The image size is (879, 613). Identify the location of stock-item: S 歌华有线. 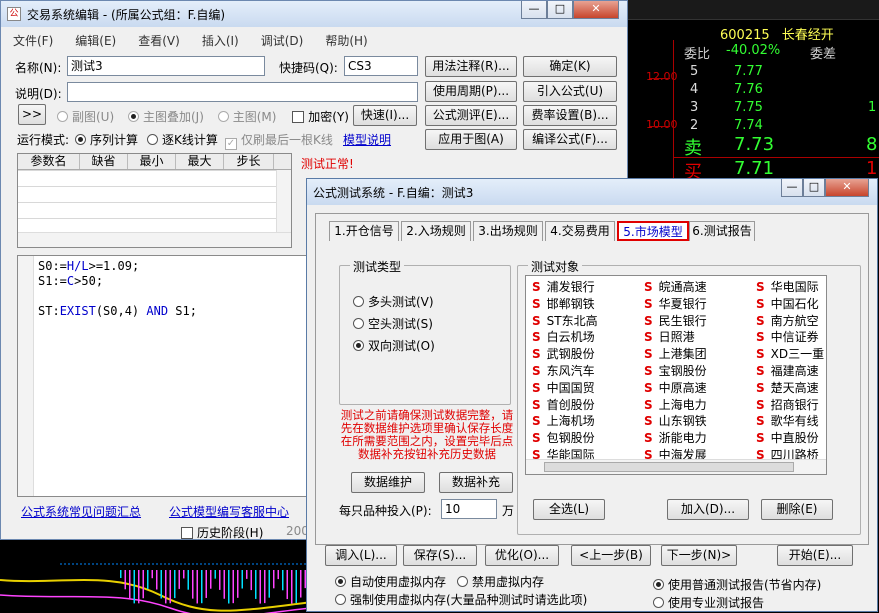
(787, 420).